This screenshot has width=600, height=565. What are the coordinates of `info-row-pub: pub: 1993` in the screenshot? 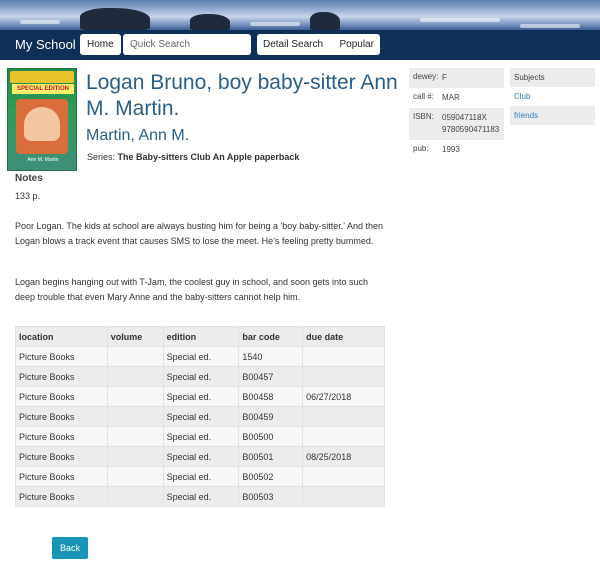 It's located at (456, 150).